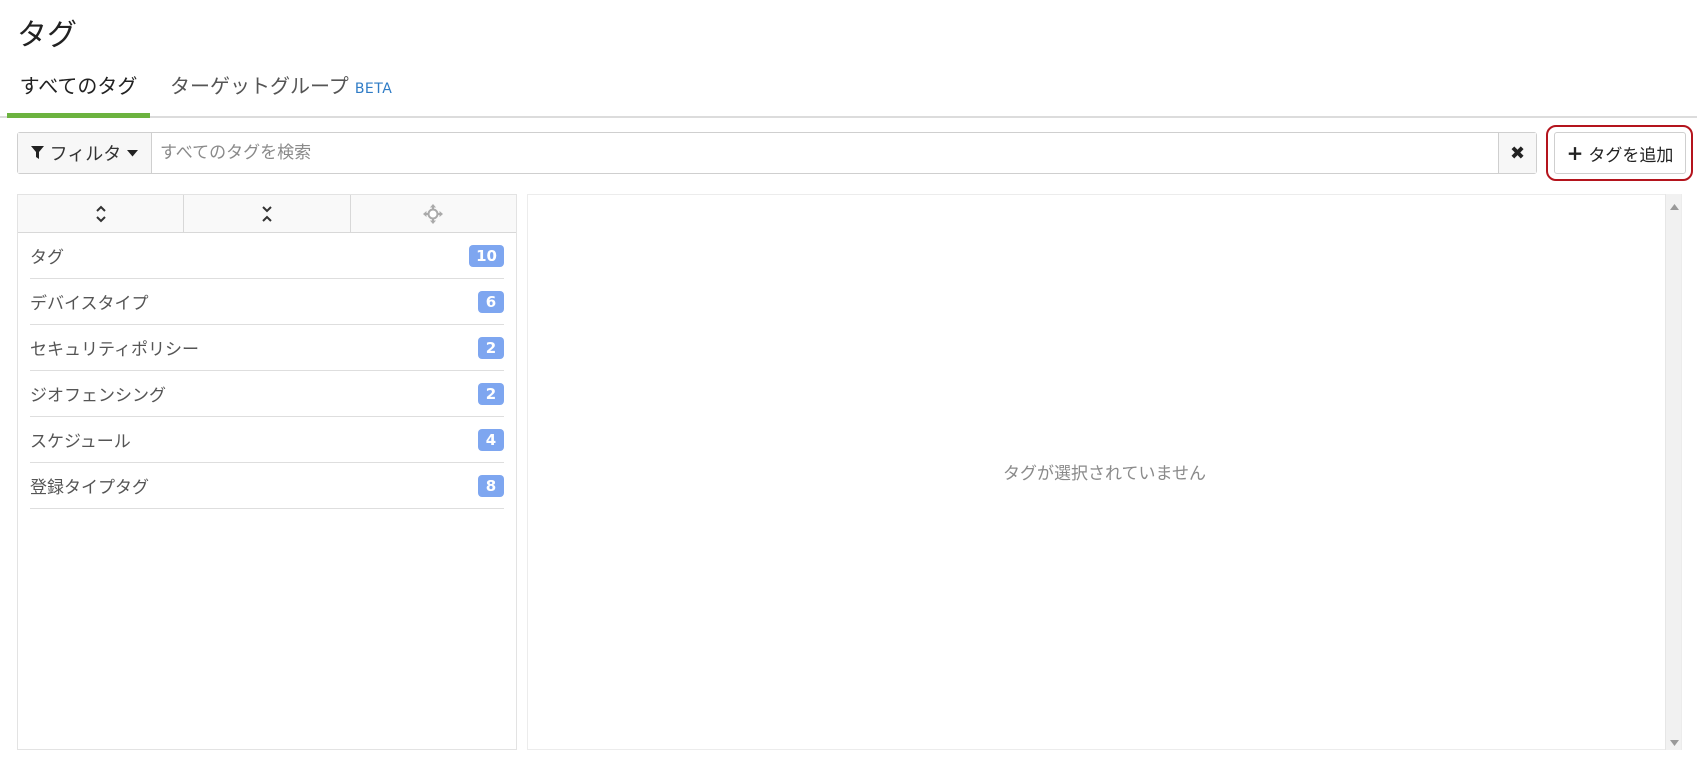 The image size is (1697, 770). Describe the element at coordinates (37, 153) in the screenshot. I see `funnel-icon` at that location.